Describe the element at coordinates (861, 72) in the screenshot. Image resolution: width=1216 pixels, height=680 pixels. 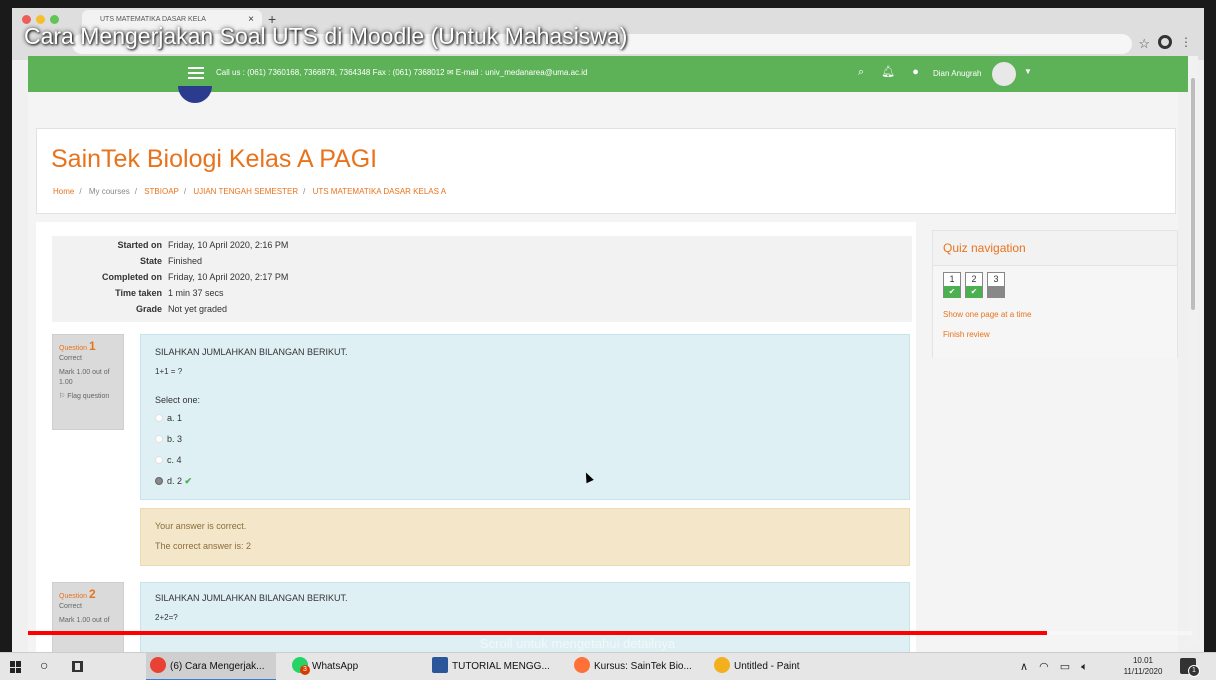
I see `search-icon: ⌕` at that location.